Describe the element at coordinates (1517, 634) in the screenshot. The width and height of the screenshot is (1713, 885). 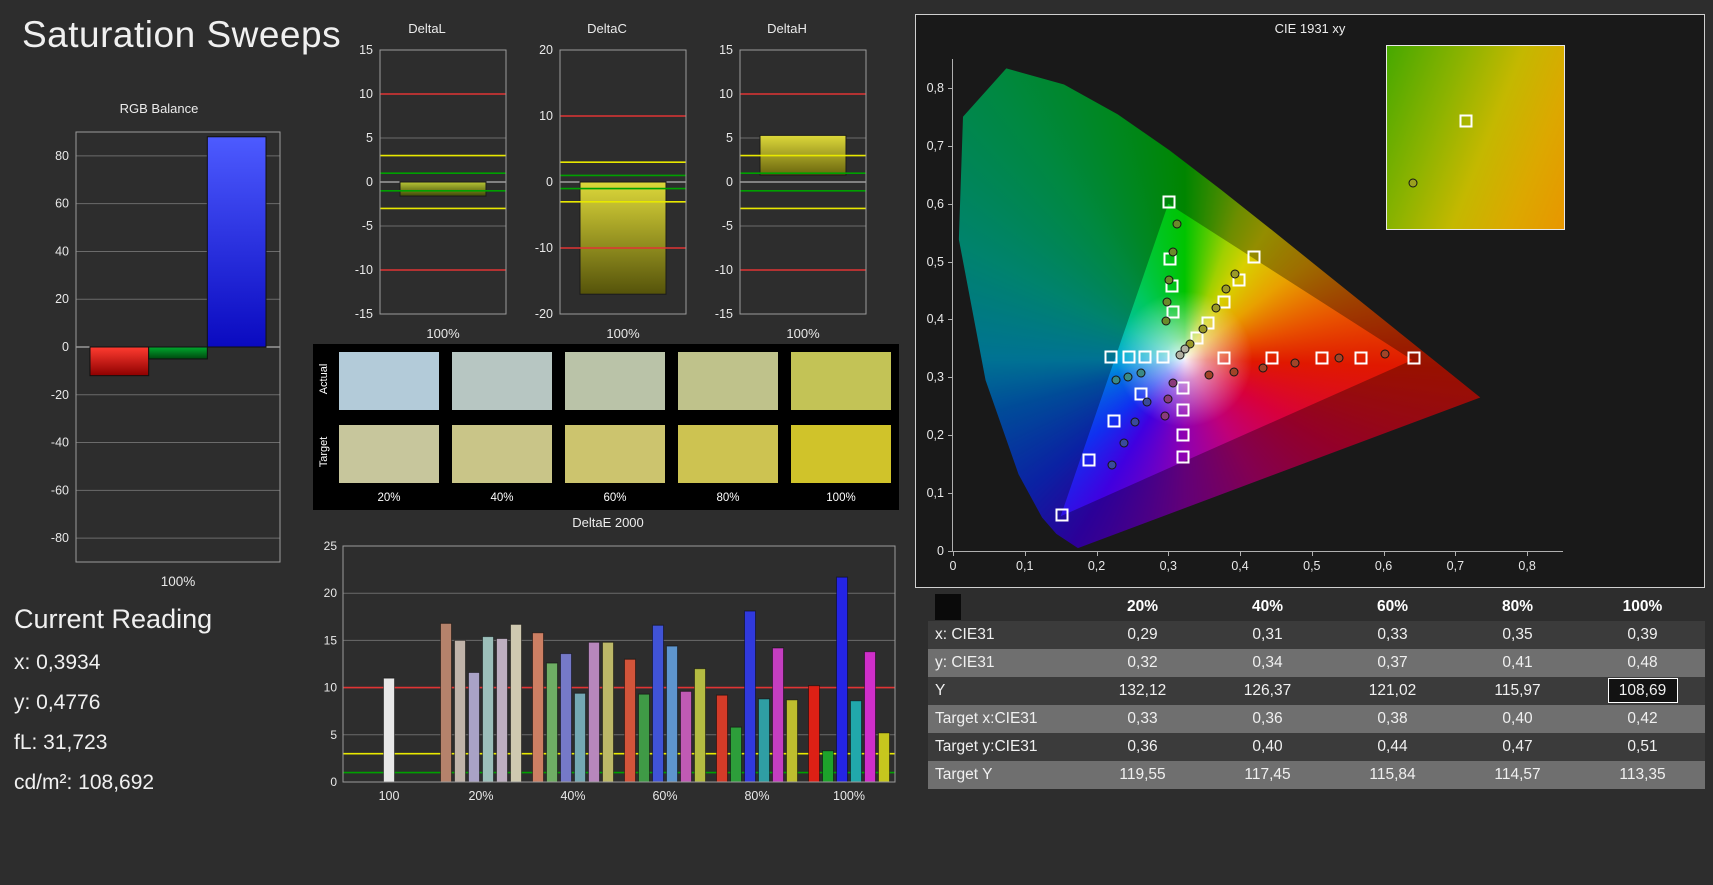
I see `table-cell: 0,35` at that location.